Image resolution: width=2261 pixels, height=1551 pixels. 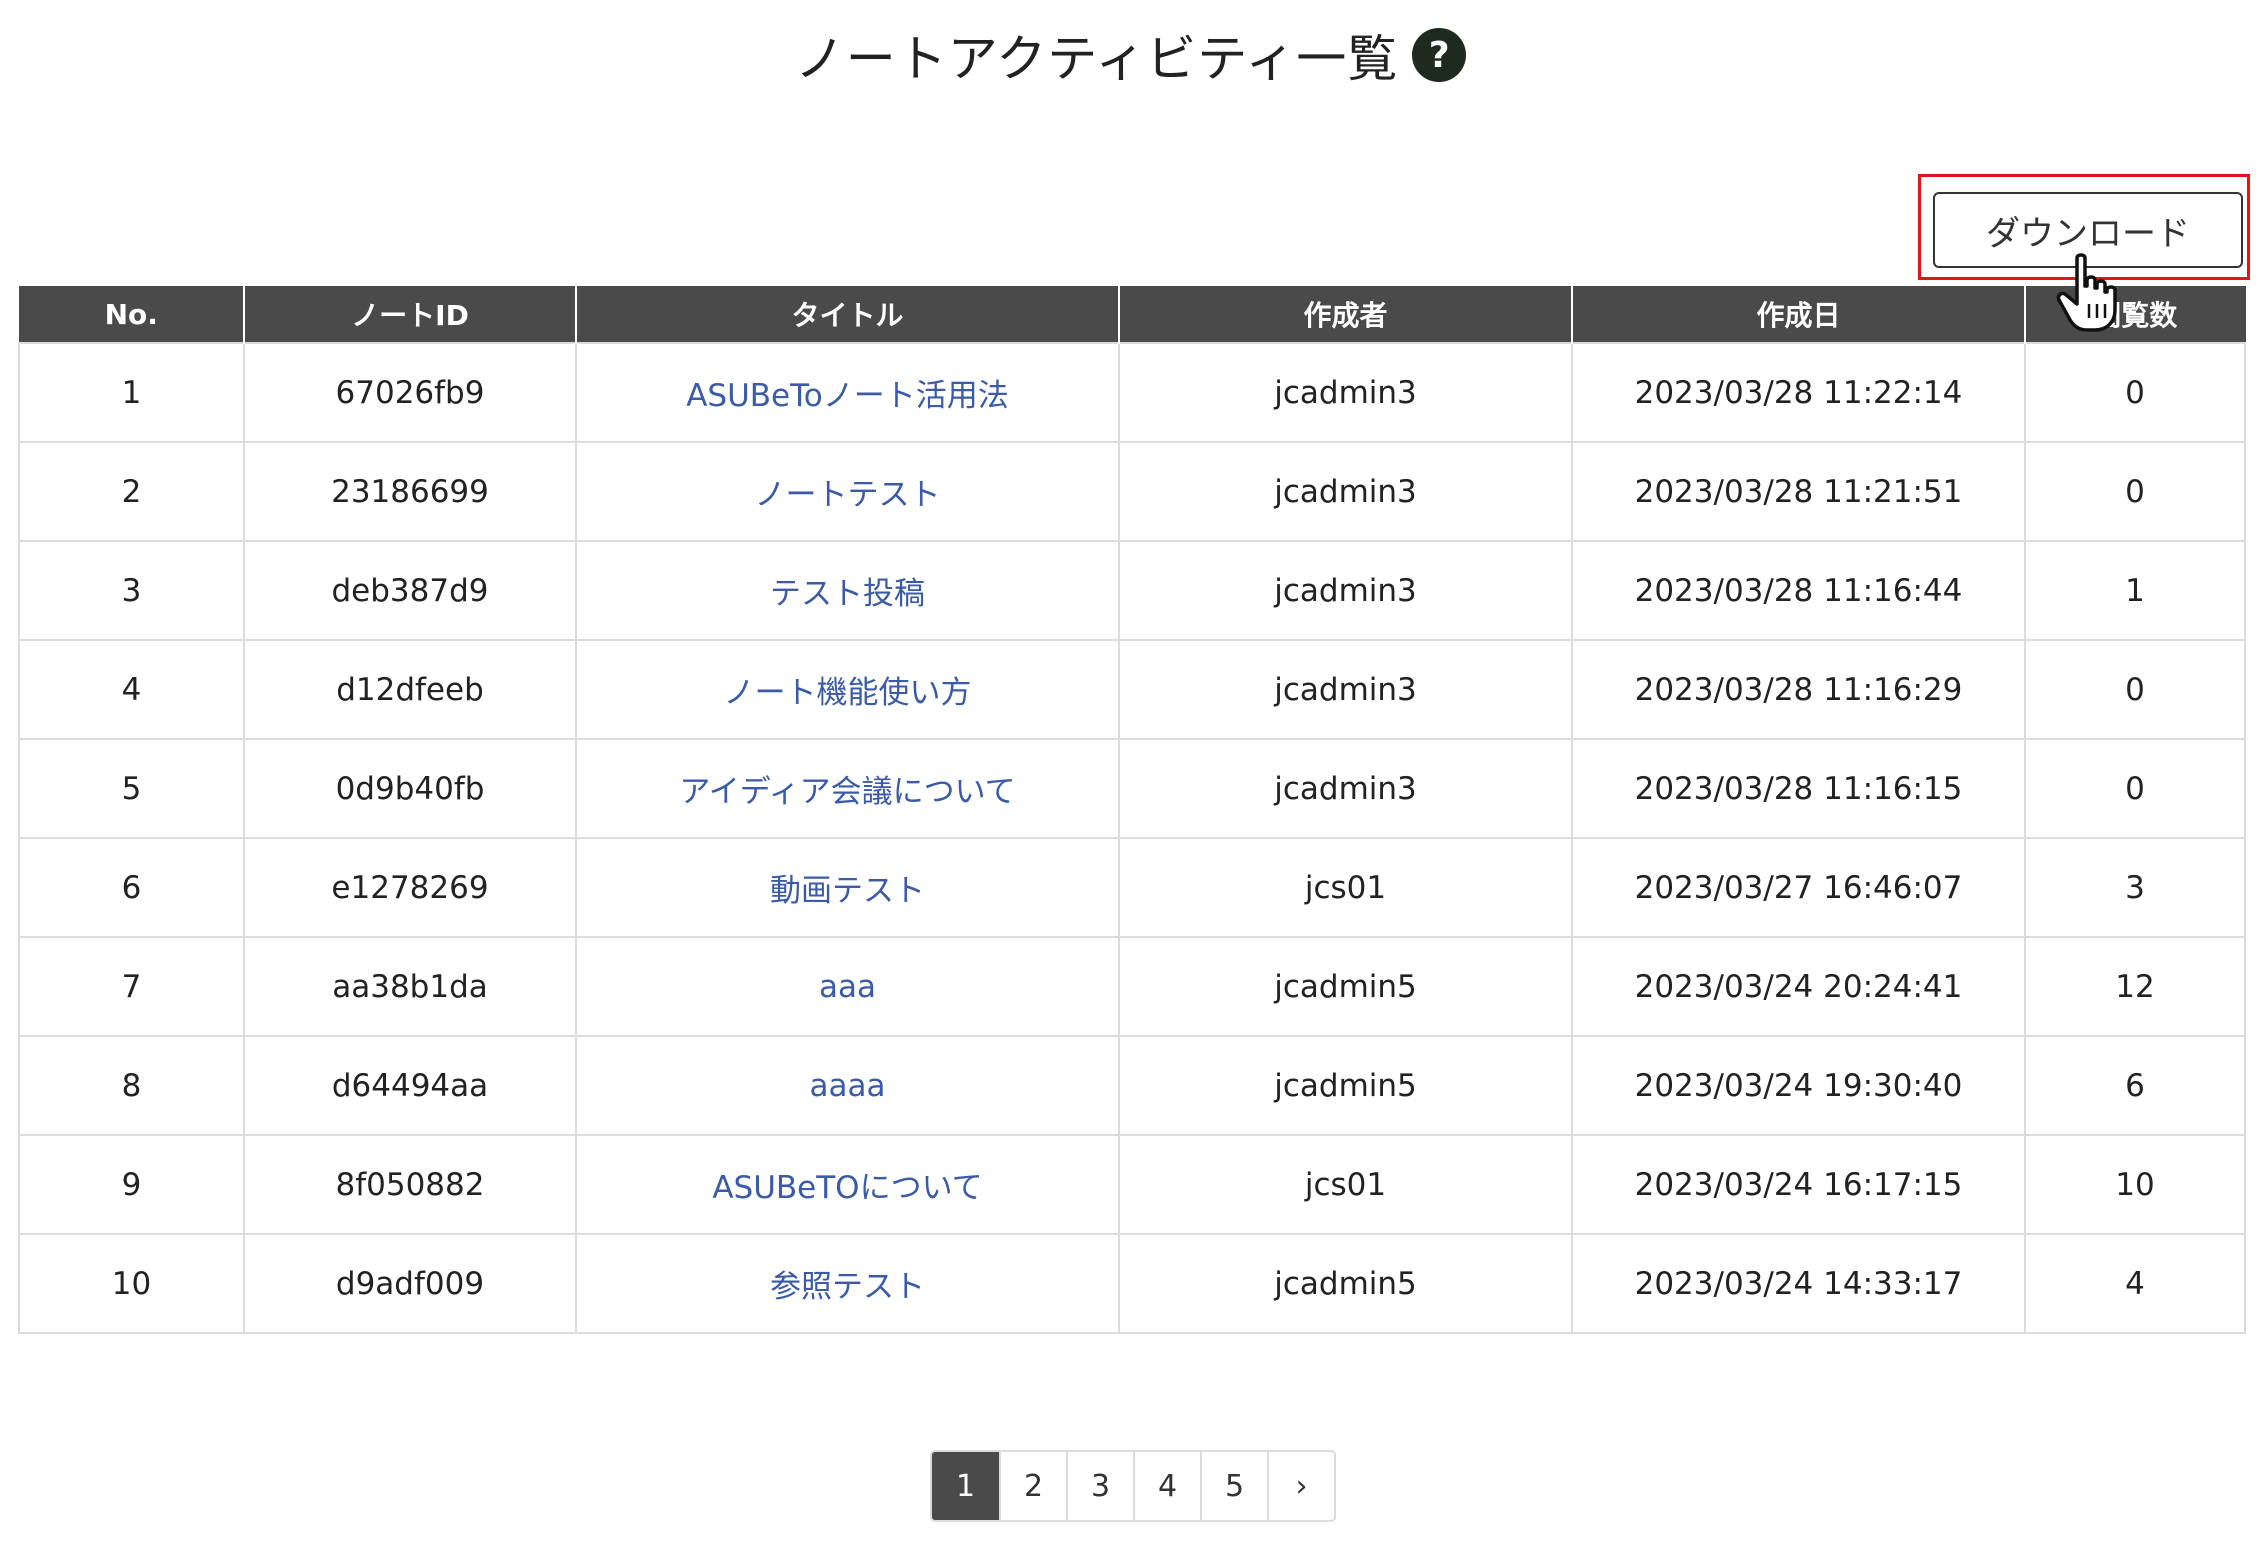 I want to click on column-header-author: 作成者, so click(x=1345, y=314).